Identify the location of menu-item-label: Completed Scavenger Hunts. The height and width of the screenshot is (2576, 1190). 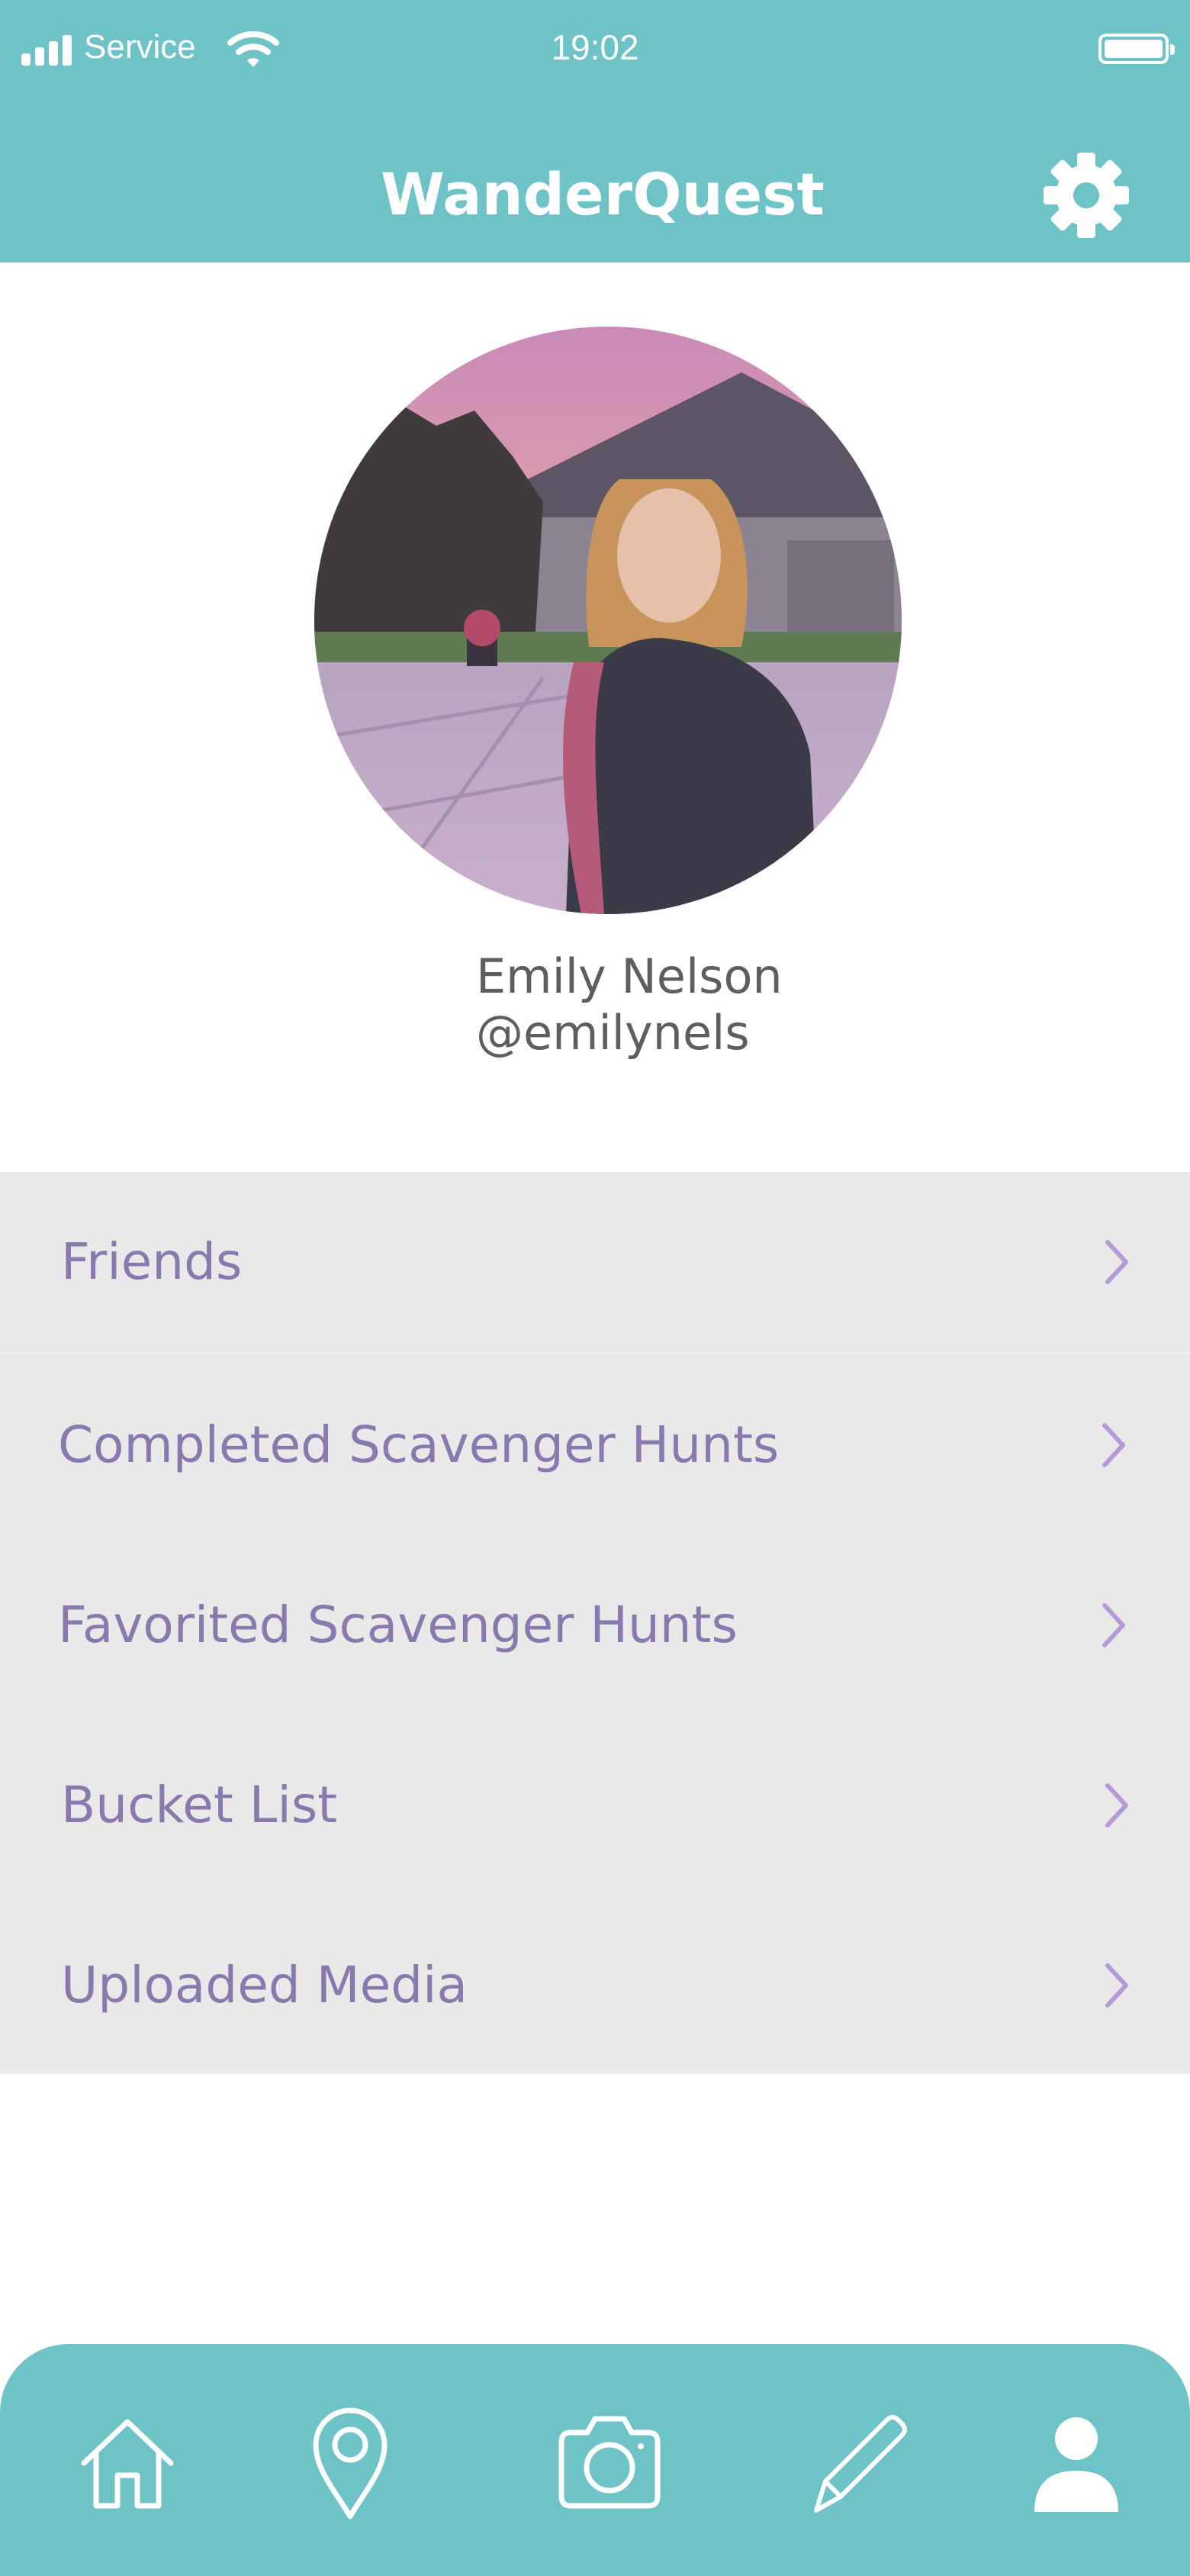
(419, 1444).